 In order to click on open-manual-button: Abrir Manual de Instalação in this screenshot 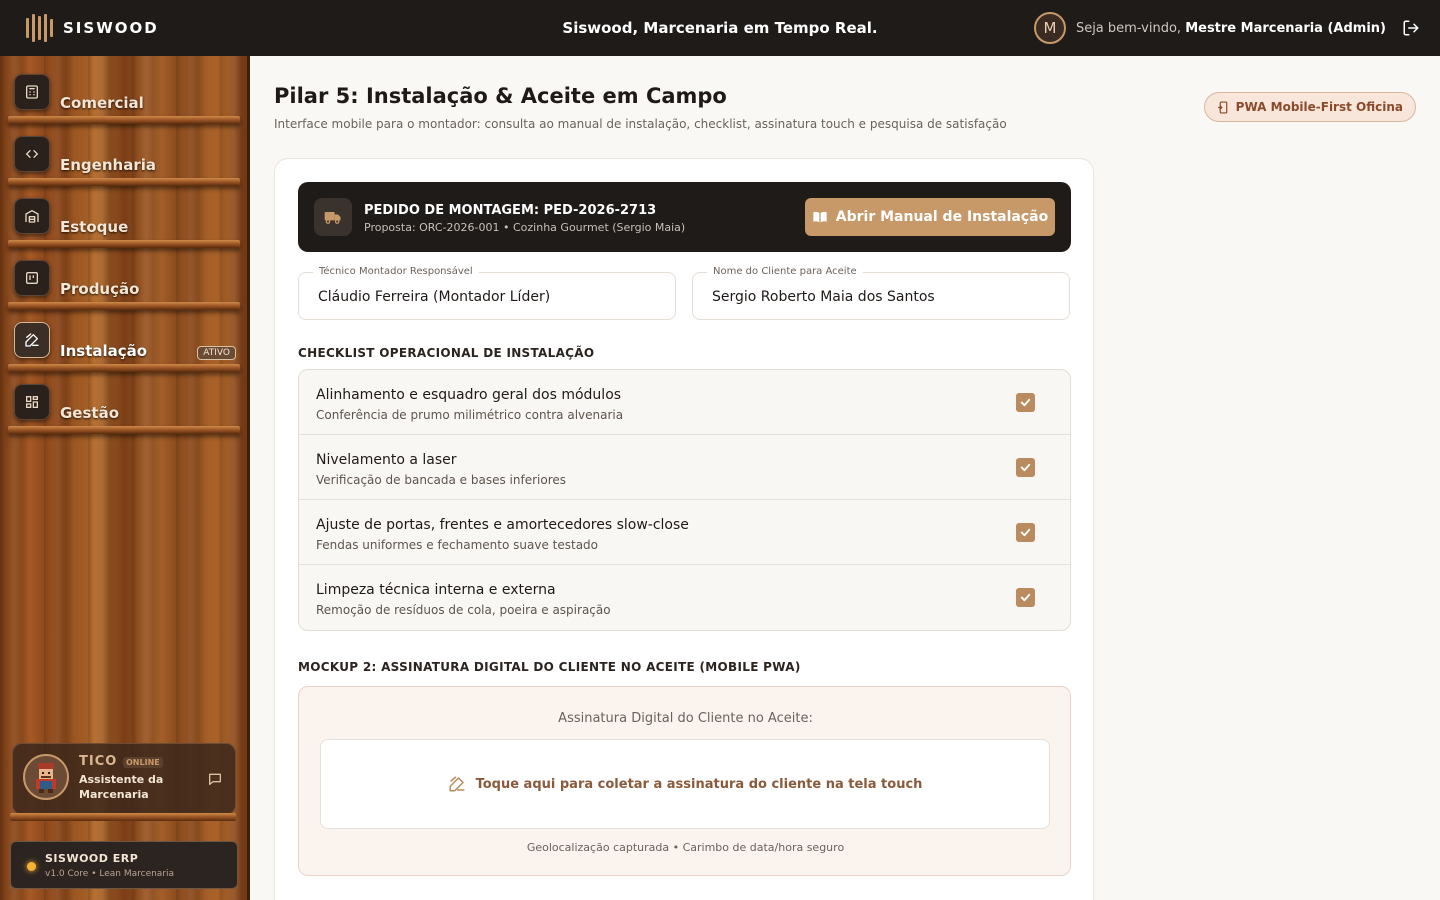, I will do `click(930, 217)`.